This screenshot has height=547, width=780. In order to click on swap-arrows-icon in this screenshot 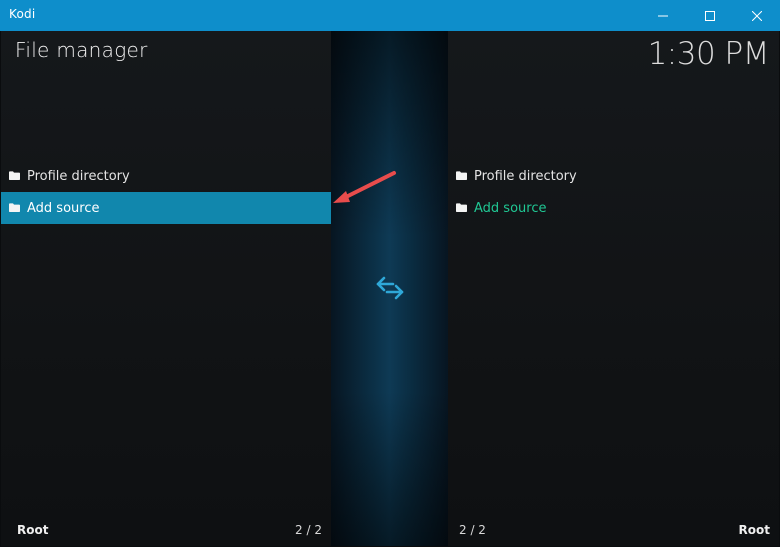, I will do `click(390, 288)`.